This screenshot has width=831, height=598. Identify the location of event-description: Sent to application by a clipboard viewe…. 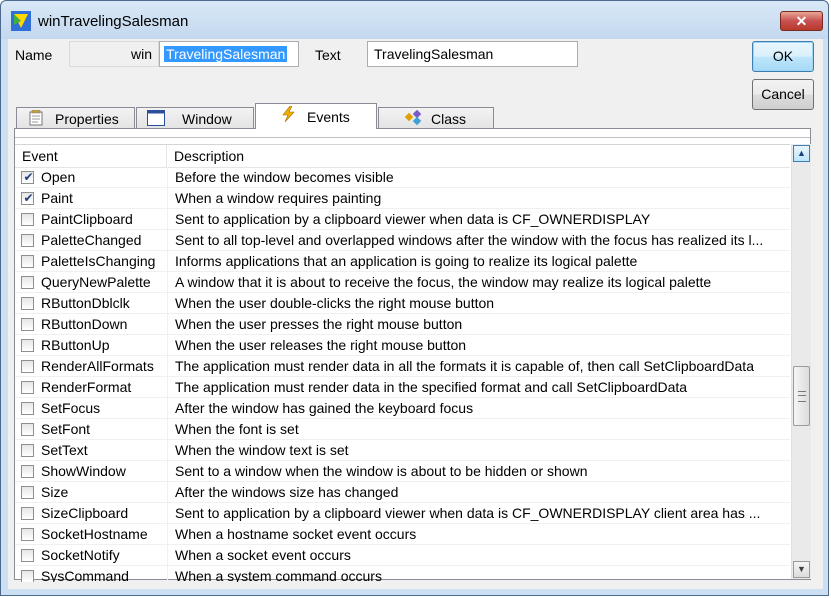
(477, 513).